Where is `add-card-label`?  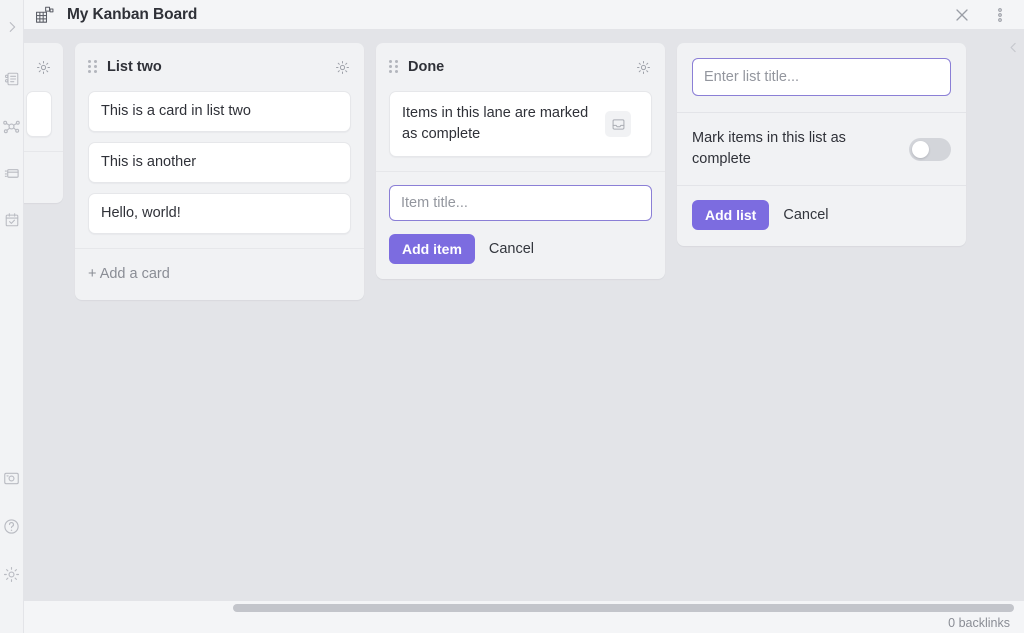 add-card-label is located at coordinates (28, 177).